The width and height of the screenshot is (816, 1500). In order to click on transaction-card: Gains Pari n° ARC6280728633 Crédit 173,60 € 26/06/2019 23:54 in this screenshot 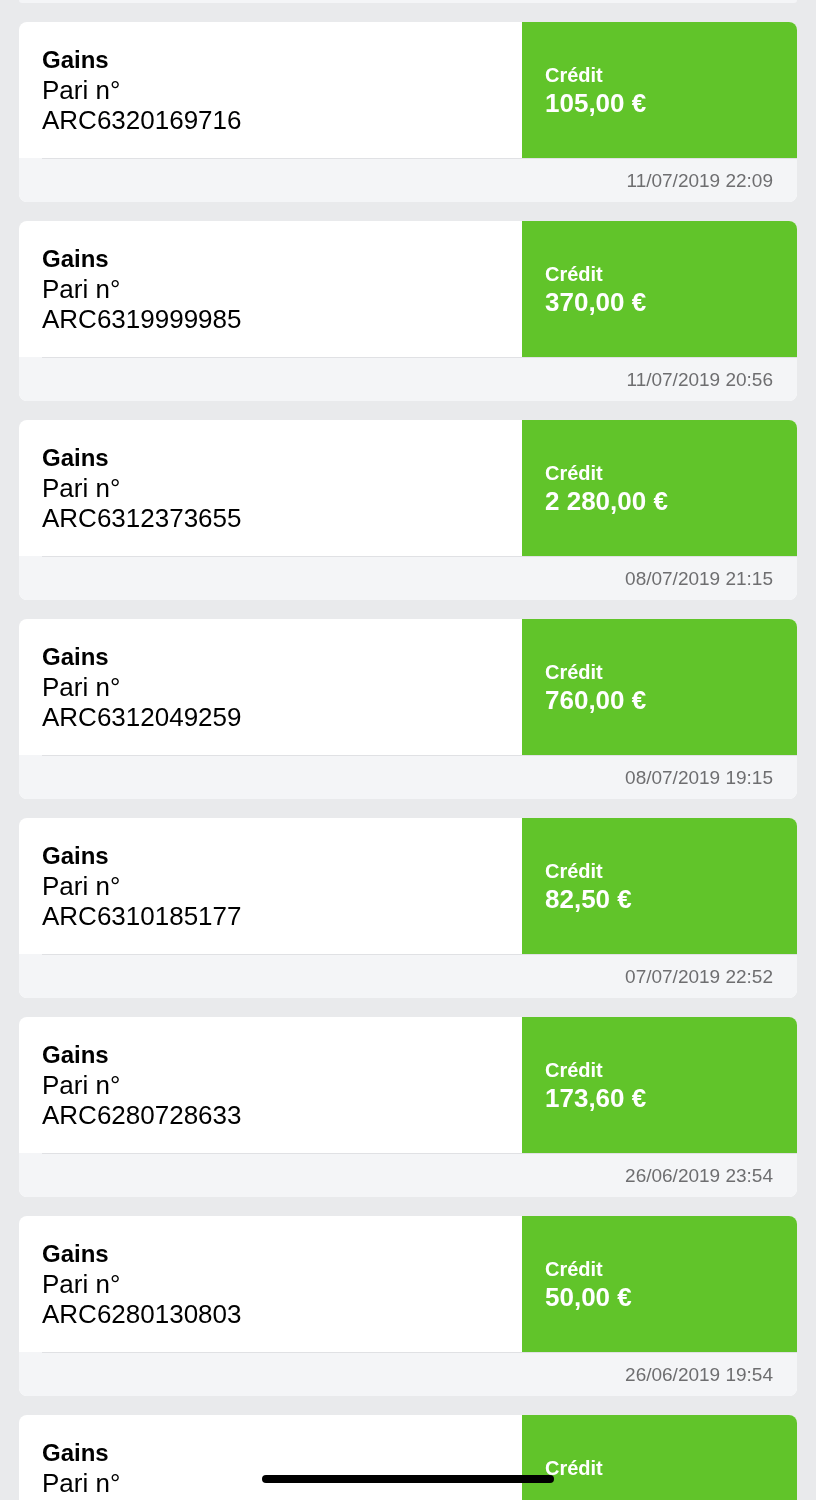, I will do `click(408, 1107)`.